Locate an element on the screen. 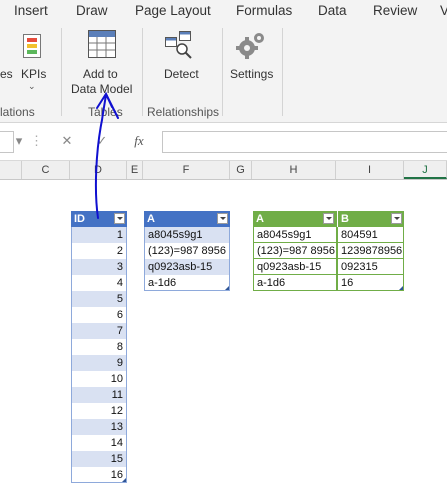  arrow-line is located at coordinates (106, 156).